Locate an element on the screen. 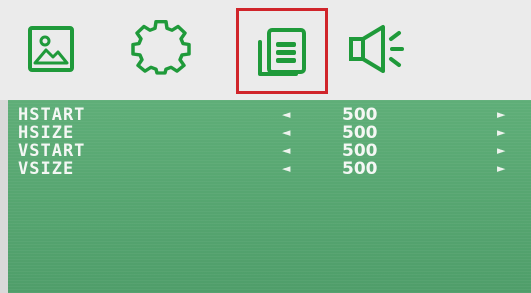  menu-row-vsize: VSIZE ◄ 500 ► is located at coordinates (269, 169).